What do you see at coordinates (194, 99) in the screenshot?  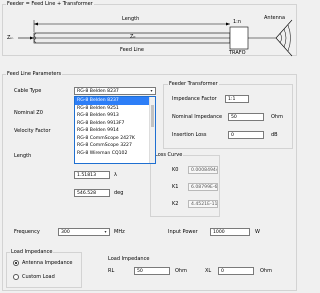 I see `impedance-factor-label: Impedance Factor` at bounding box center [194, 99].